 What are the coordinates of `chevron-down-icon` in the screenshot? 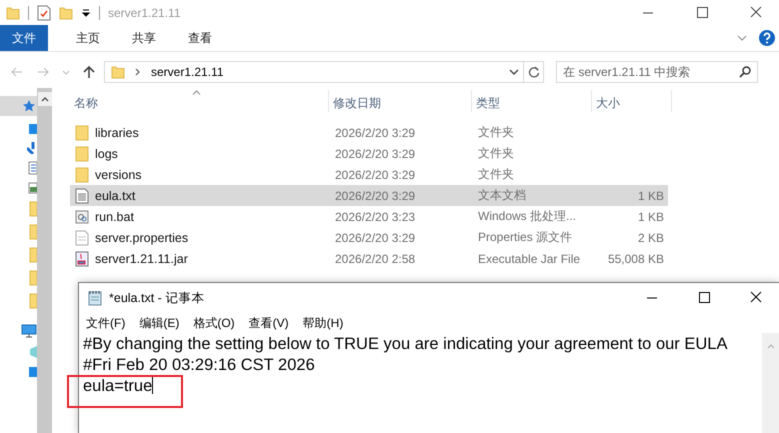 It's located at (514, 72).